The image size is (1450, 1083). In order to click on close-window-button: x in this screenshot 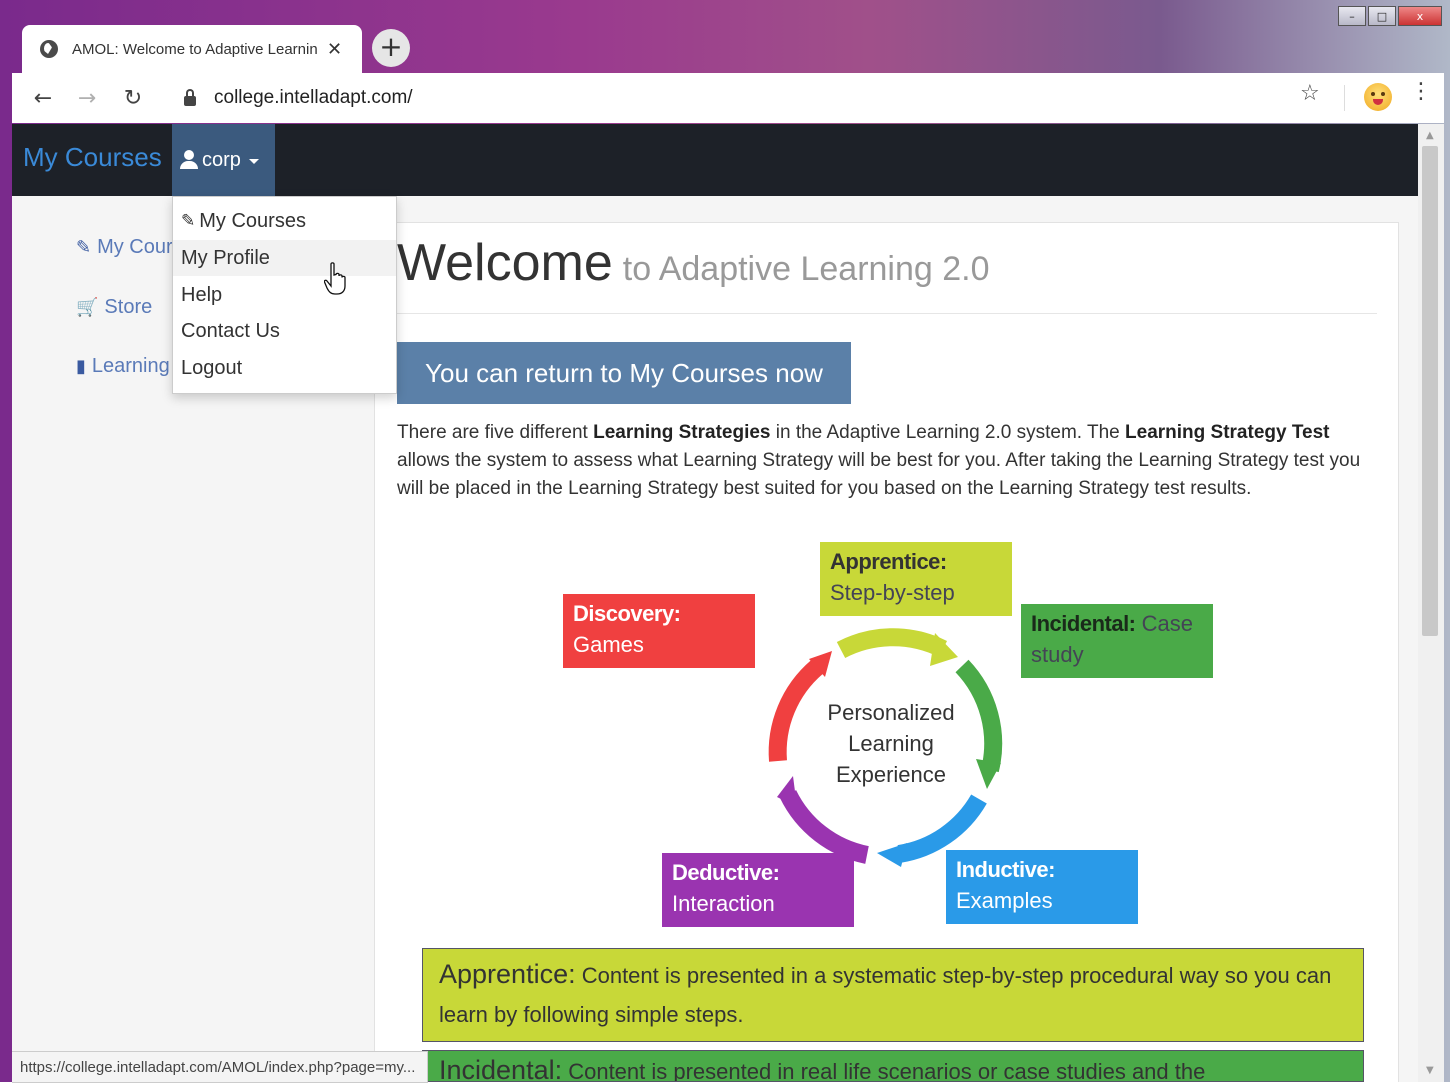, I will do `click(1420, 16)`.